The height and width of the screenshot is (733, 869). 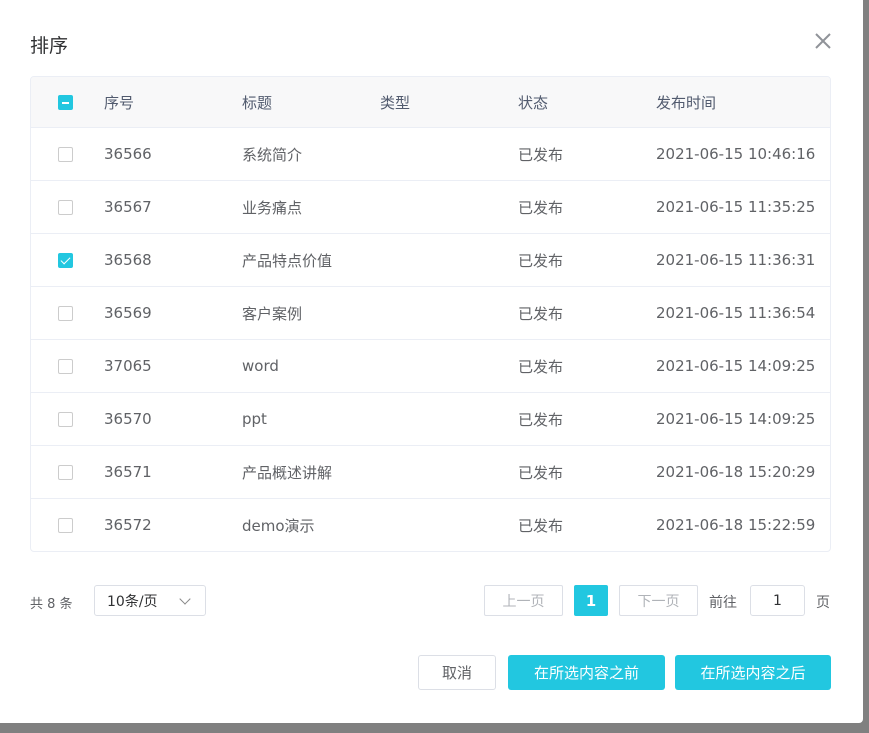 What do you see at coordinates (119, 102) in the screenshot?
I see `header-id: 序号` at bounding box center [119, 102].